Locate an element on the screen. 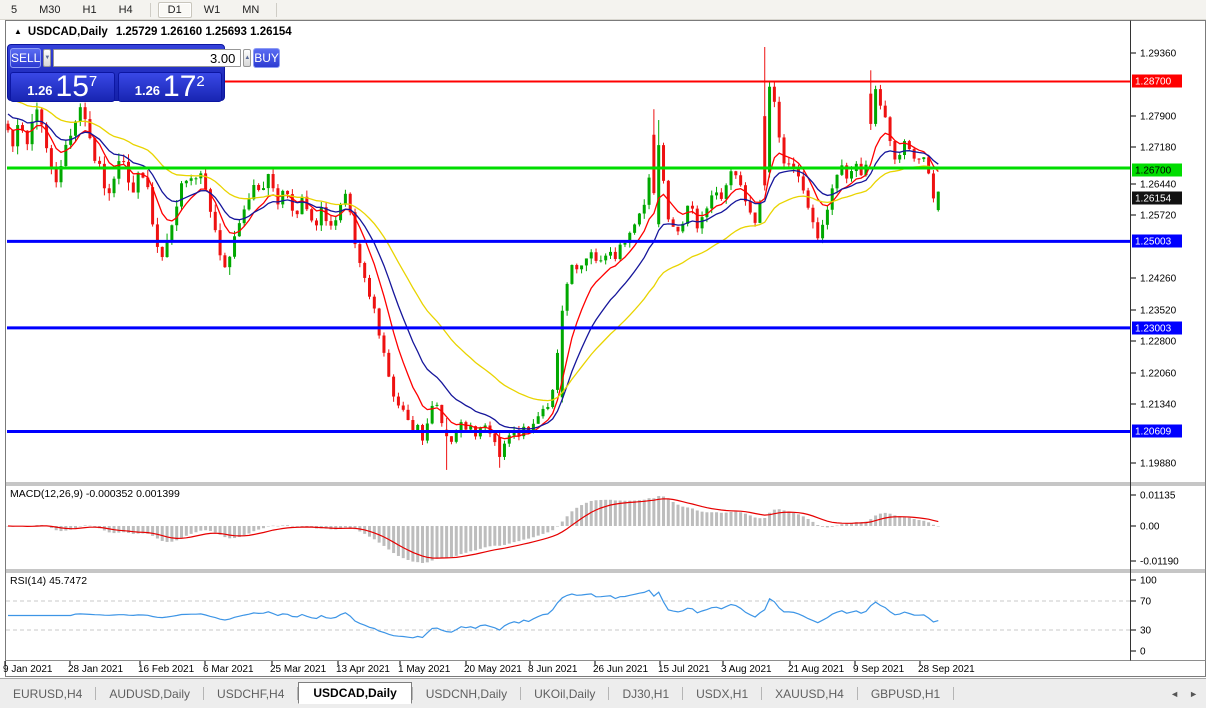  chart-tab-usdx-h1: USDX,H1 is located at coordinates (722, 694).